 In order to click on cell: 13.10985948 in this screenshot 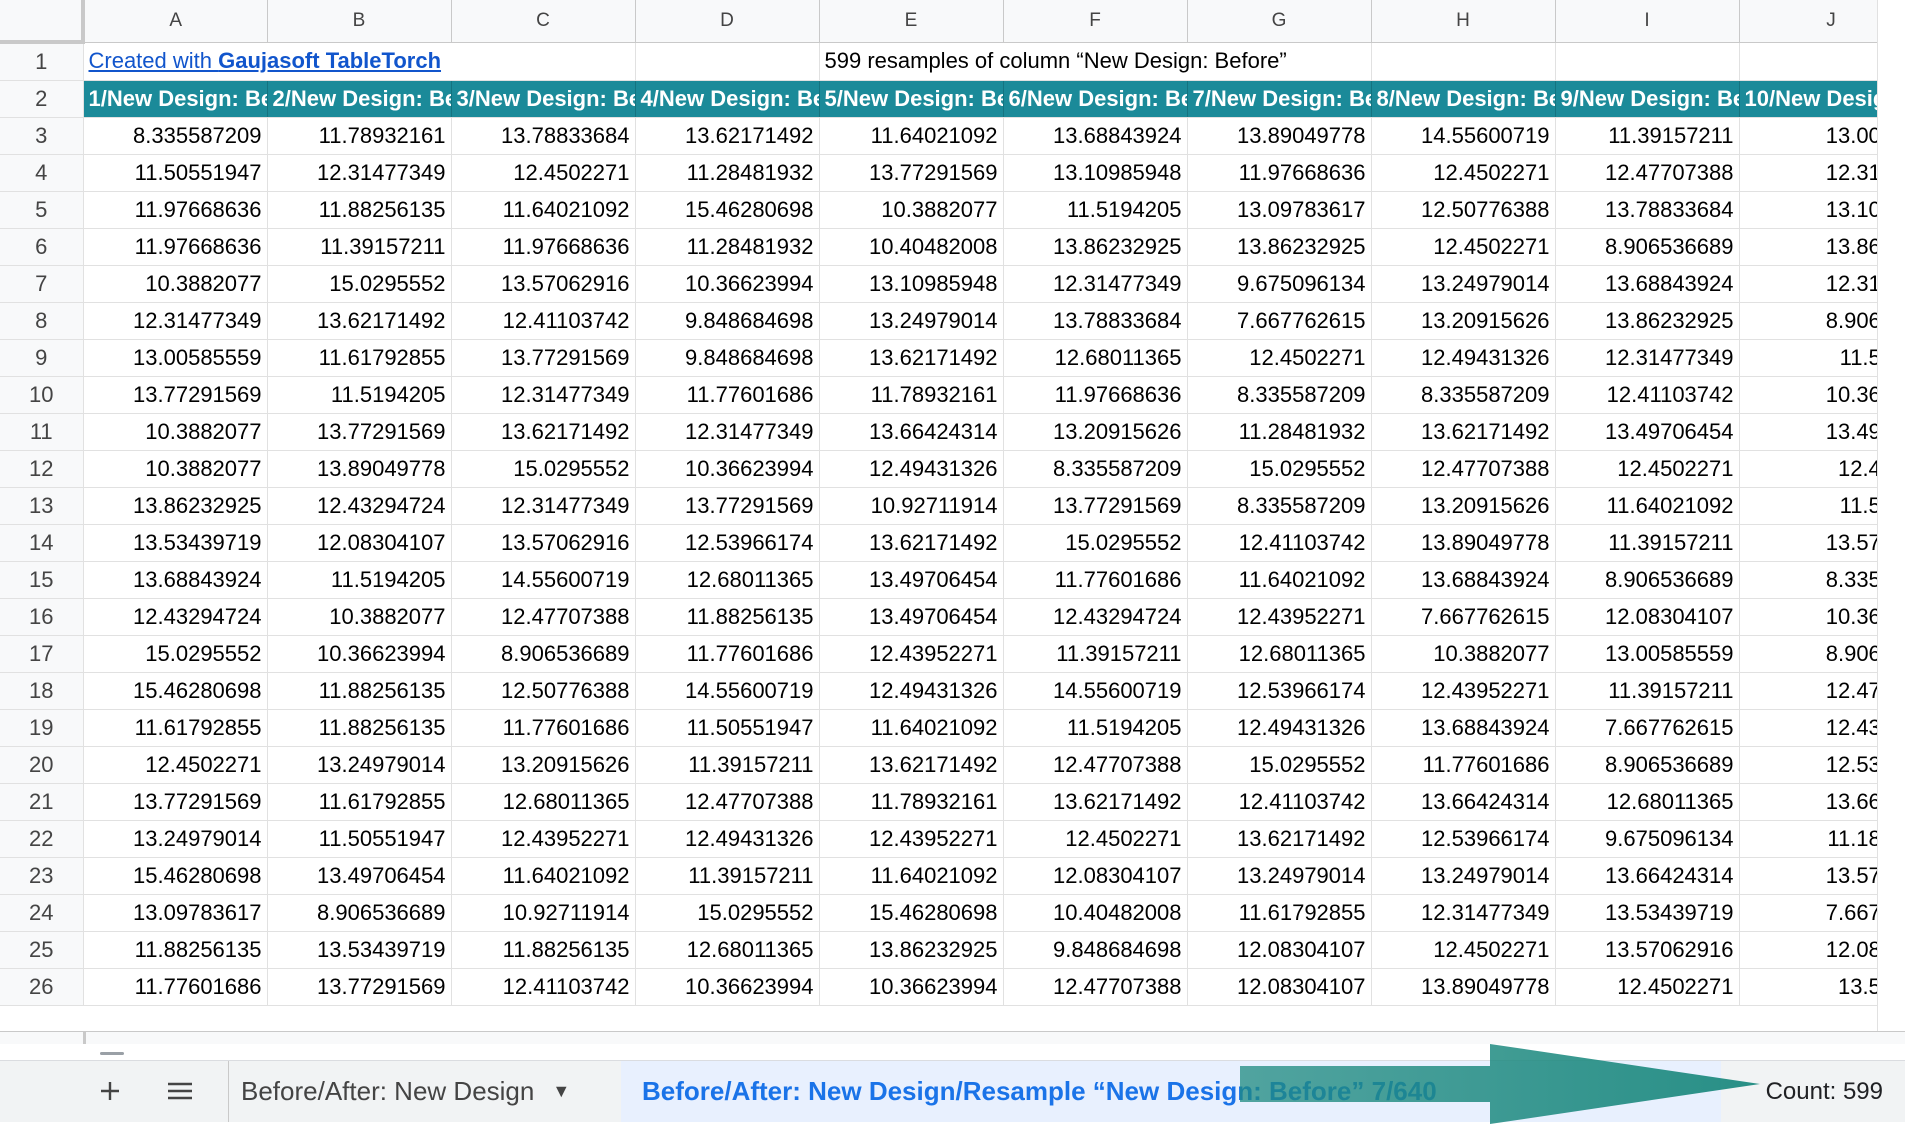, I will do `click(911, 284)`.